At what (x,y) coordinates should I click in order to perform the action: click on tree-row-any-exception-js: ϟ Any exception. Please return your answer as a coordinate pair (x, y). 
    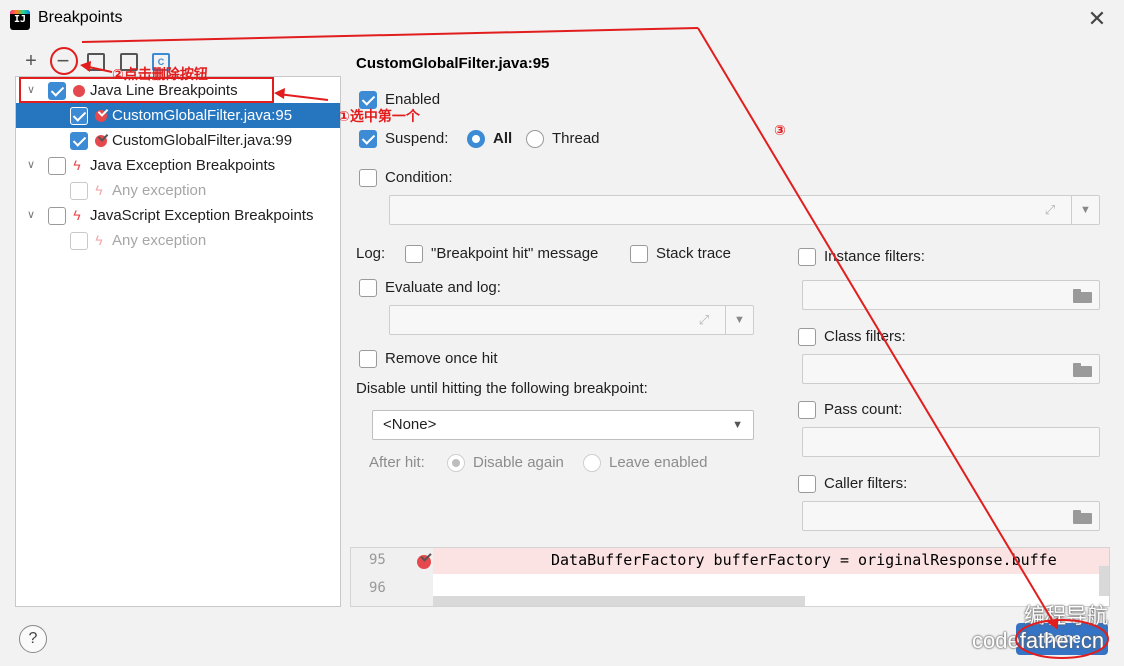
    Looking at the image, I should click on (178, 240).